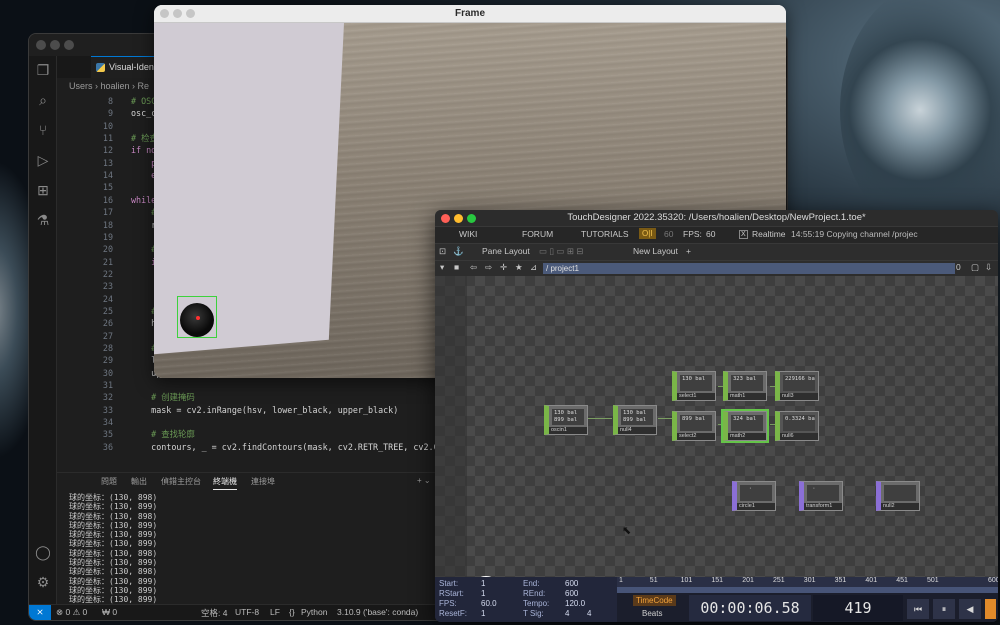 The width and height of the screenshot is (1000, 625). What do you see at coordinates (605, 234) in the screenshot?
I see `menu-tutorials: TUTORIALS` at bounding box center [605, 234].